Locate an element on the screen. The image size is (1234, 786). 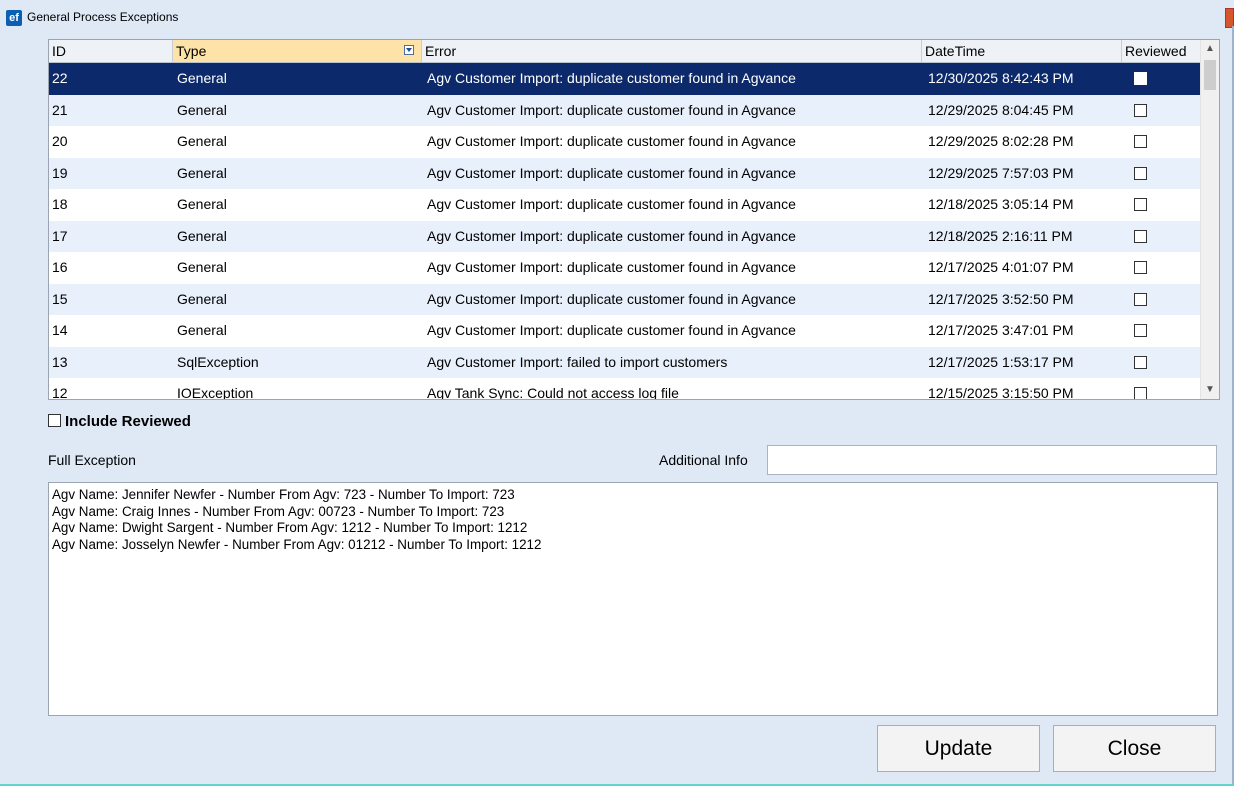
scroll-down-icon: ▼ is located at coordinates (1210, 390).